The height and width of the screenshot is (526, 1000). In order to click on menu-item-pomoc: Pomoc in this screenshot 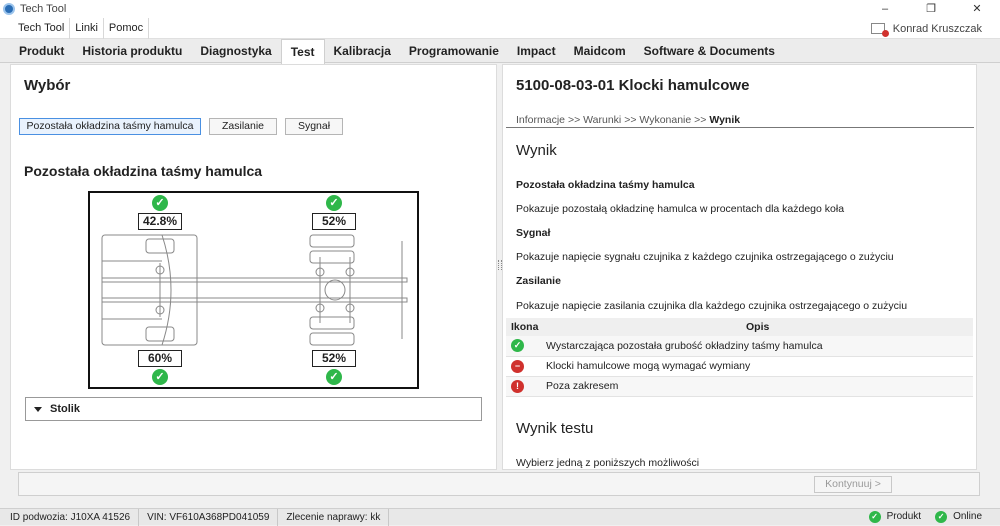, I will do `click(127, 28)`.